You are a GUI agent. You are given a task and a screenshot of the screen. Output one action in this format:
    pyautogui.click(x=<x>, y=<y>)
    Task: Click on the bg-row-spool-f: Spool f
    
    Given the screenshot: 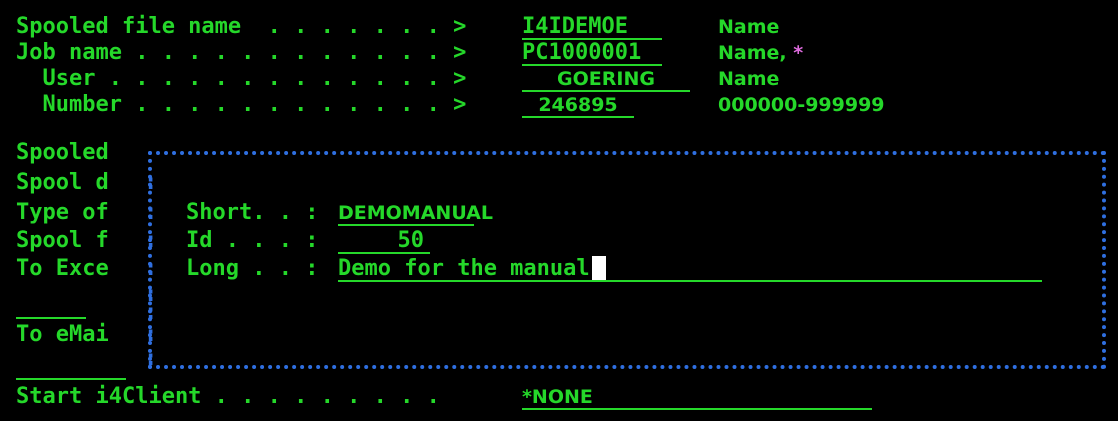 What is the action you would take?
    pyautogui.click(x=62, y=240)
    